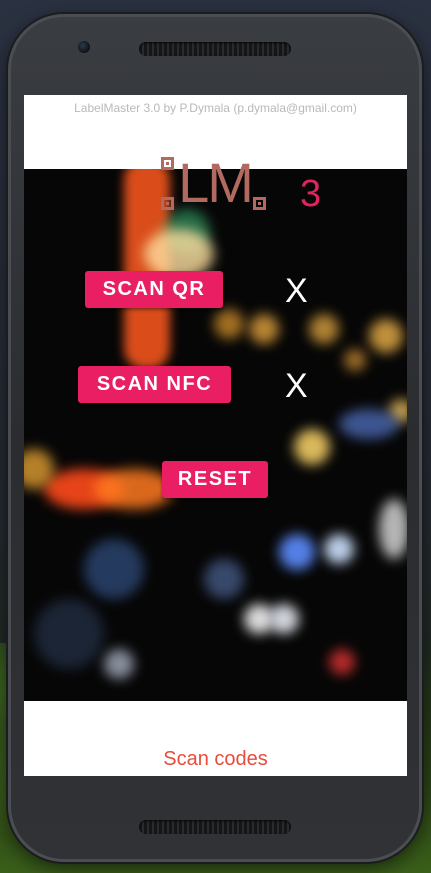 The height and width of the screenshot is (873, 431). Describe the element at coordinates (215, 185) in the screenshot. I see `labelmaster-logo: LM` at that location.